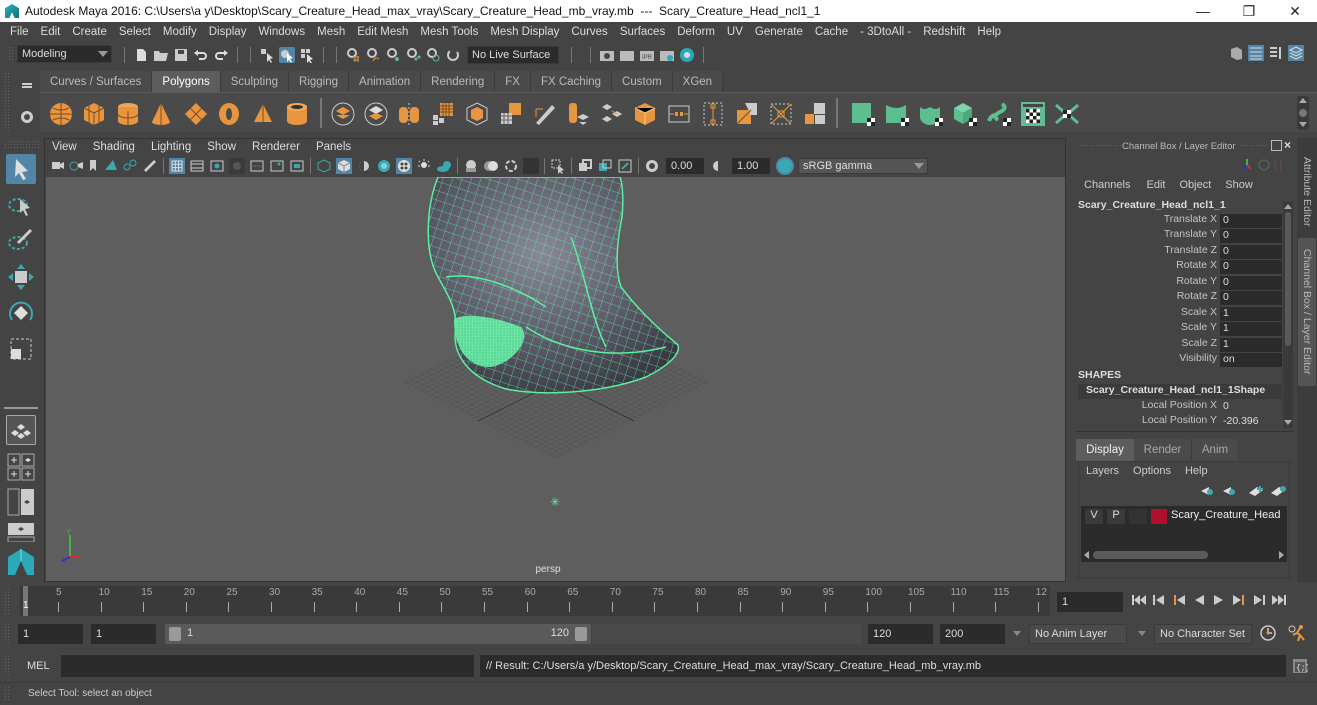 The width and height of the screenshot is (1317, 705). I want to click on screen-space-ao-icon, so click(471, 166).